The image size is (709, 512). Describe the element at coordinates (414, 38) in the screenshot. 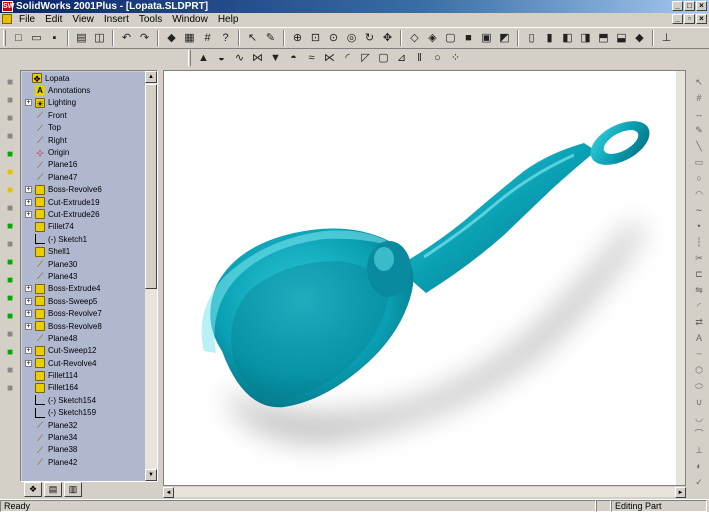

I see `wireframe-button: ◇` at that location.